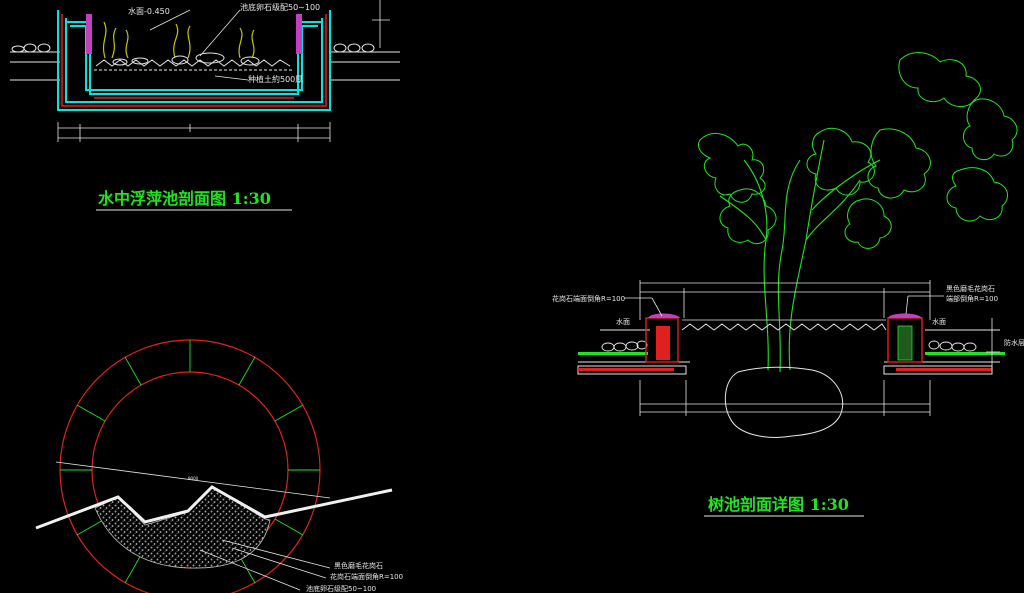 The width and height of the screenshot is (1024, 593). I want to click on pool-bottom-stones, so click(186, 59).